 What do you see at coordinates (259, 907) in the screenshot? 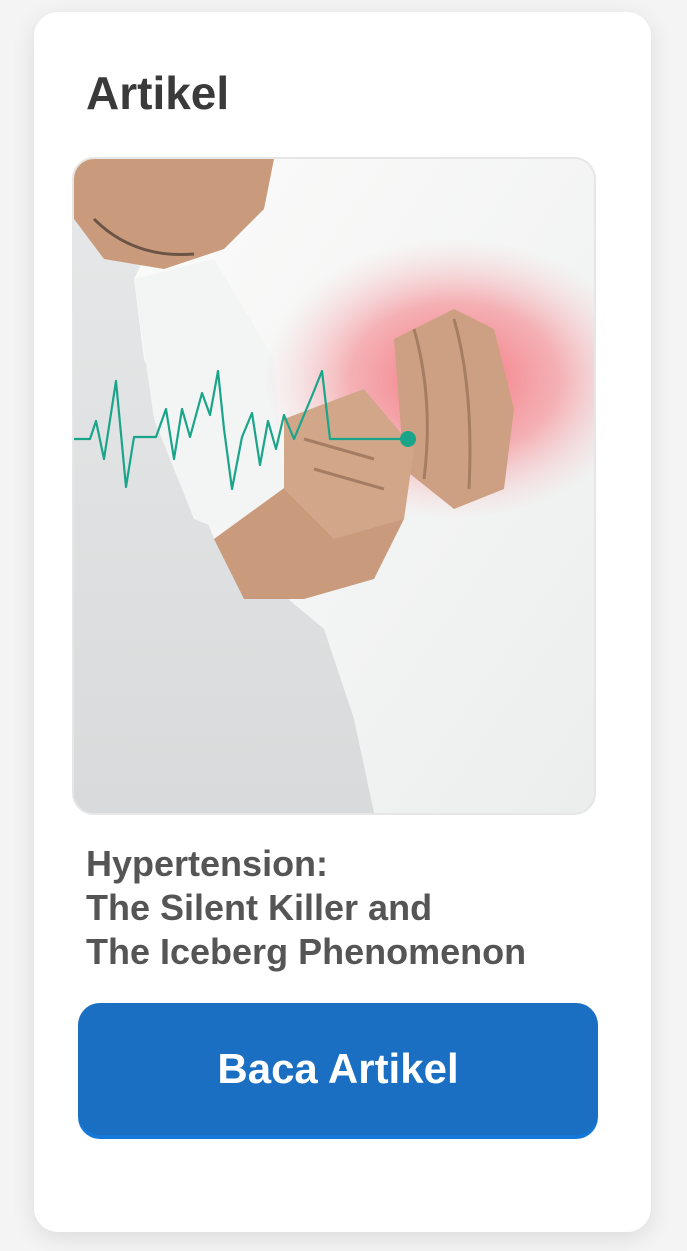
I see `article-title-line: The Silent Killer and` at bounding box center [259, 907].